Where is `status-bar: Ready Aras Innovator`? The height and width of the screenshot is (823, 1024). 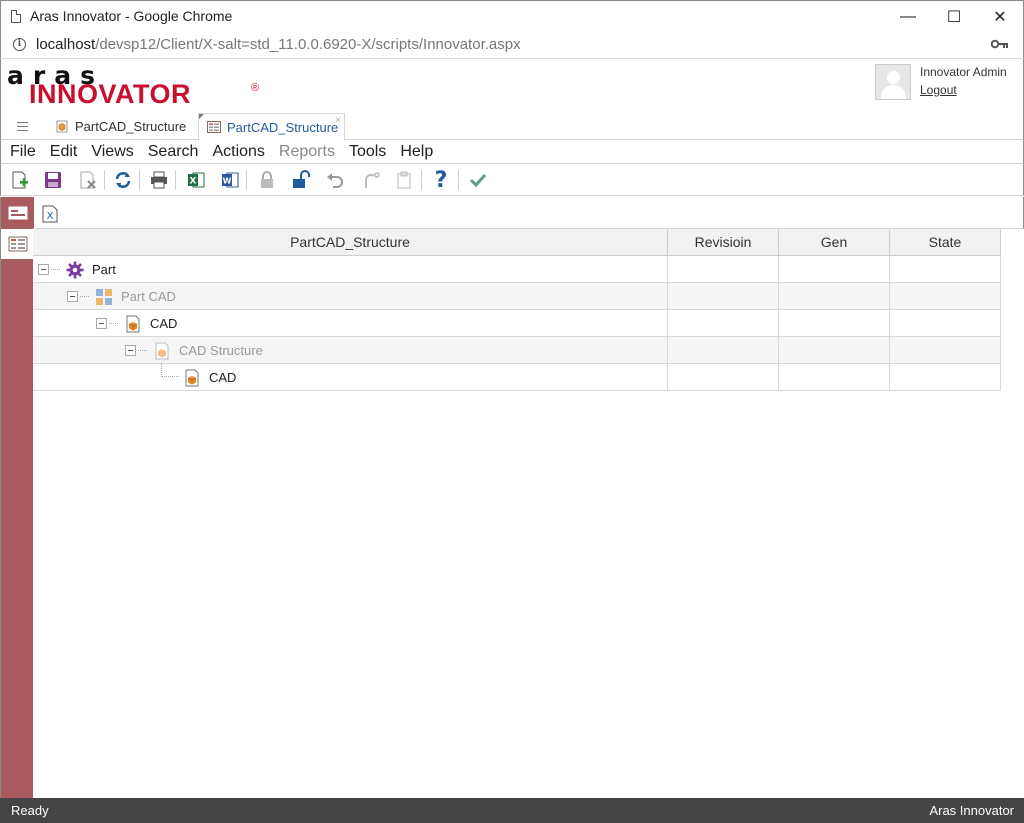
status-bar: Ready Aras Innovator is located at coordinates (512, 810).